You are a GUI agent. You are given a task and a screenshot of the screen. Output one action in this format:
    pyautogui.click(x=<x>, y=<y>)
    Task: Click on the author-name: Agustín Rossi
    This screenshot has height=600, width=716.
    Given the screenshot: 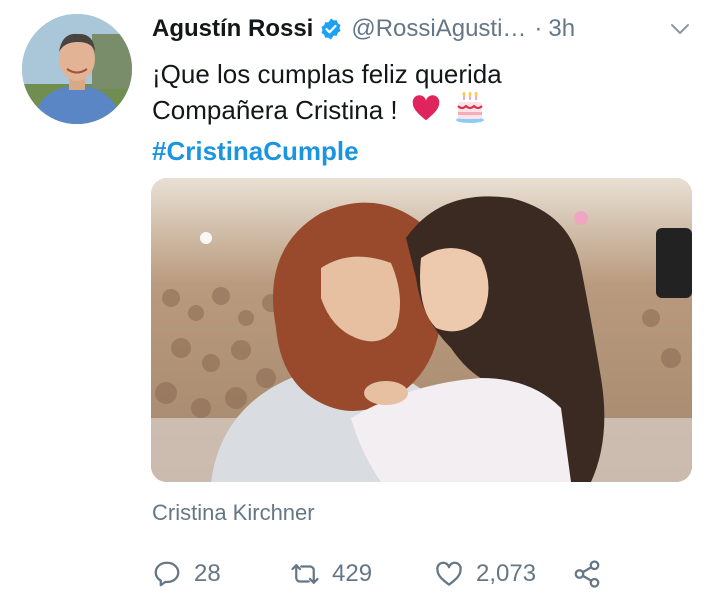 What is the action you would take?
    pyautogui.click(x=232, y=29)
    